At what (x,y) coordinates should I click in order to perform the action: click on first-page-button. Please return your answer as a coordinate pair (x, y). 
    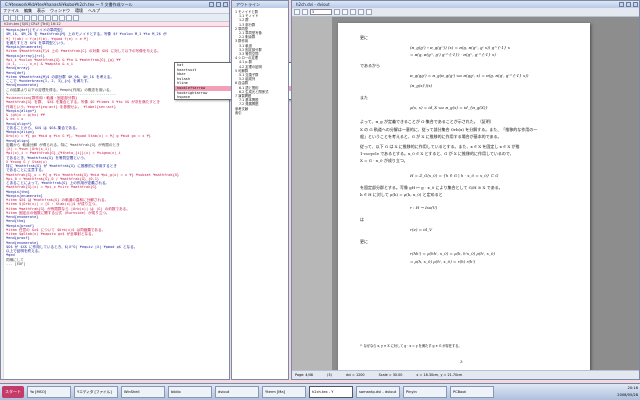
    Looking at the image, I should click on (297, 12).